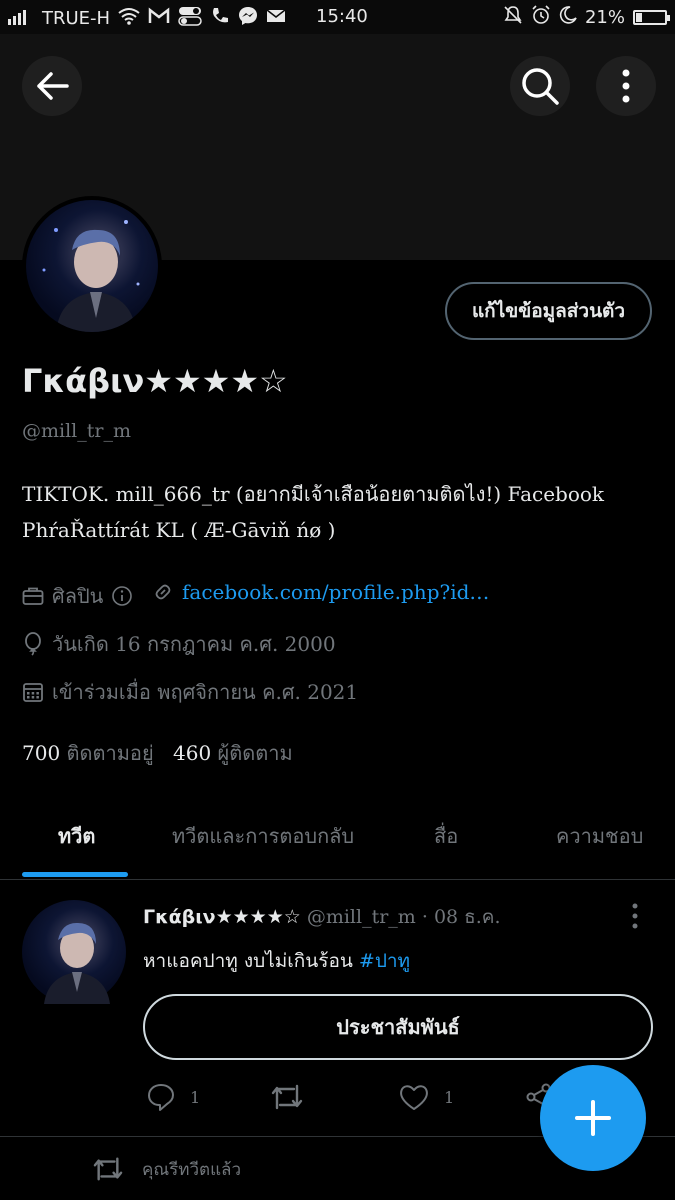  What do you see at coordinates (76, 18) in the screenshot?
I see `carrier-label: TRUE-H` at bounding box center [76, 18].